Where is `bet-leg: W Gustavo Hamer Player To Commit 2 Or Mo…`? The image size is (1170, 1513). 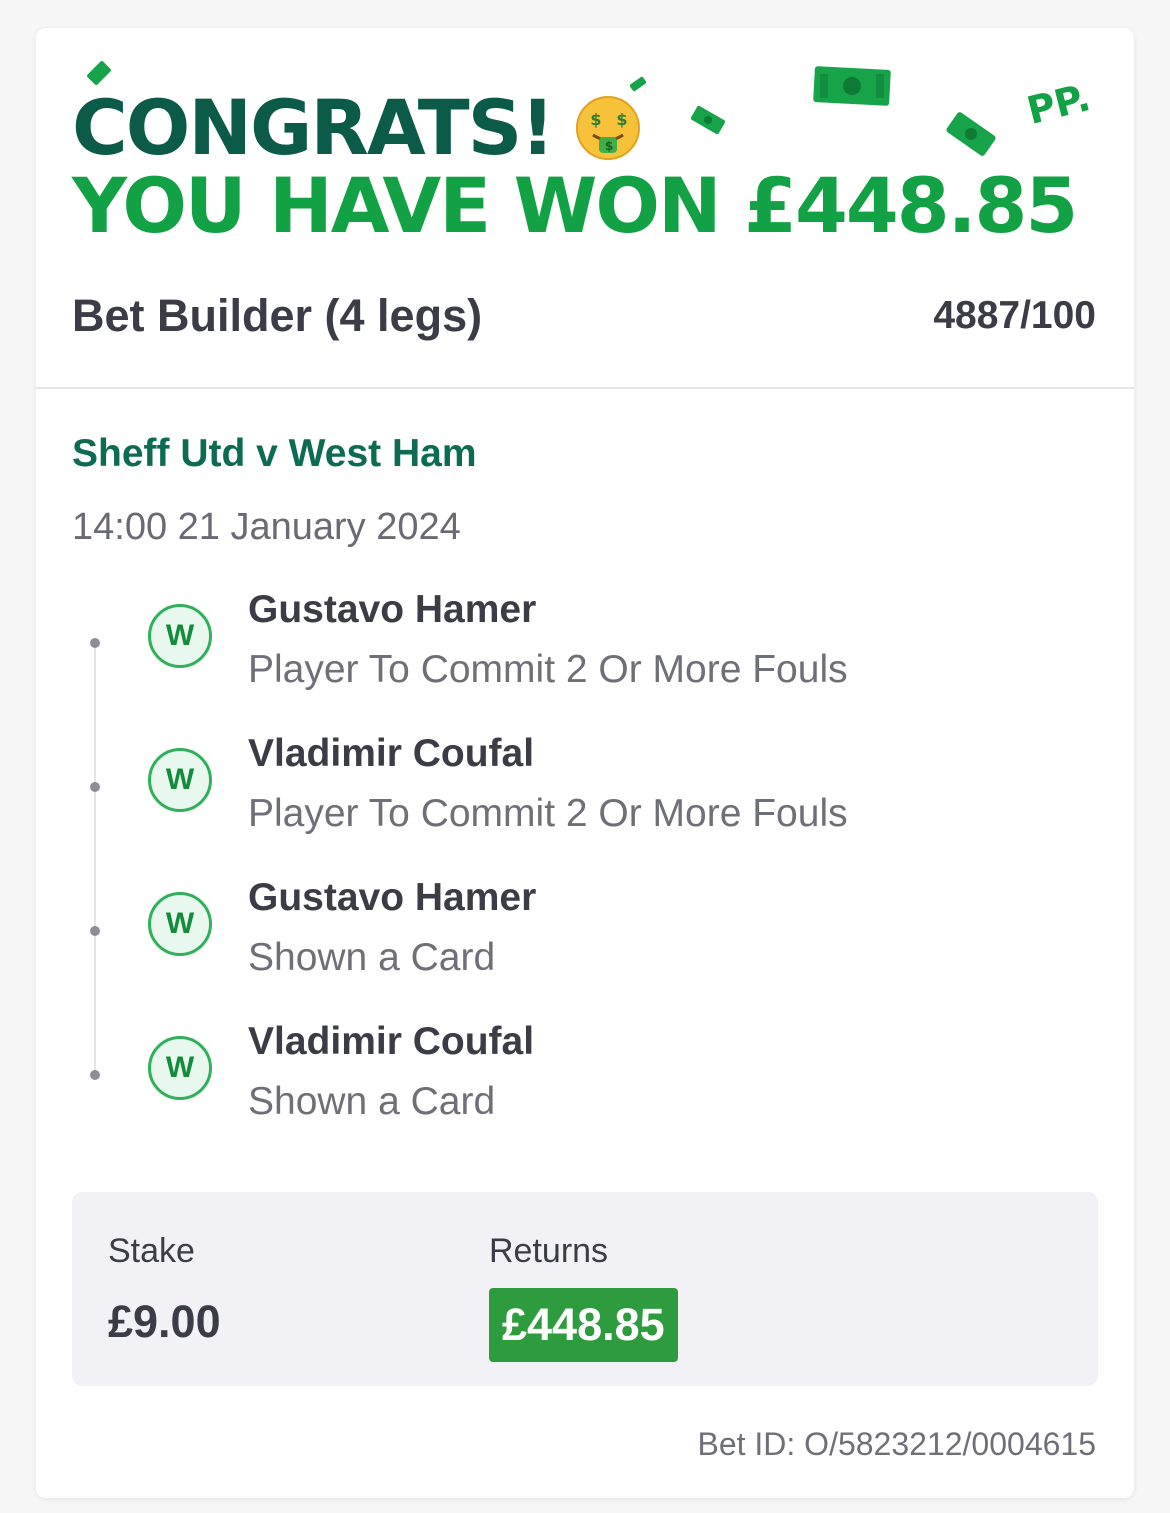
bet-leg: W Gustavo Hamer Player To Commit 2 Or Mo… is located at coordinates (585, 658).